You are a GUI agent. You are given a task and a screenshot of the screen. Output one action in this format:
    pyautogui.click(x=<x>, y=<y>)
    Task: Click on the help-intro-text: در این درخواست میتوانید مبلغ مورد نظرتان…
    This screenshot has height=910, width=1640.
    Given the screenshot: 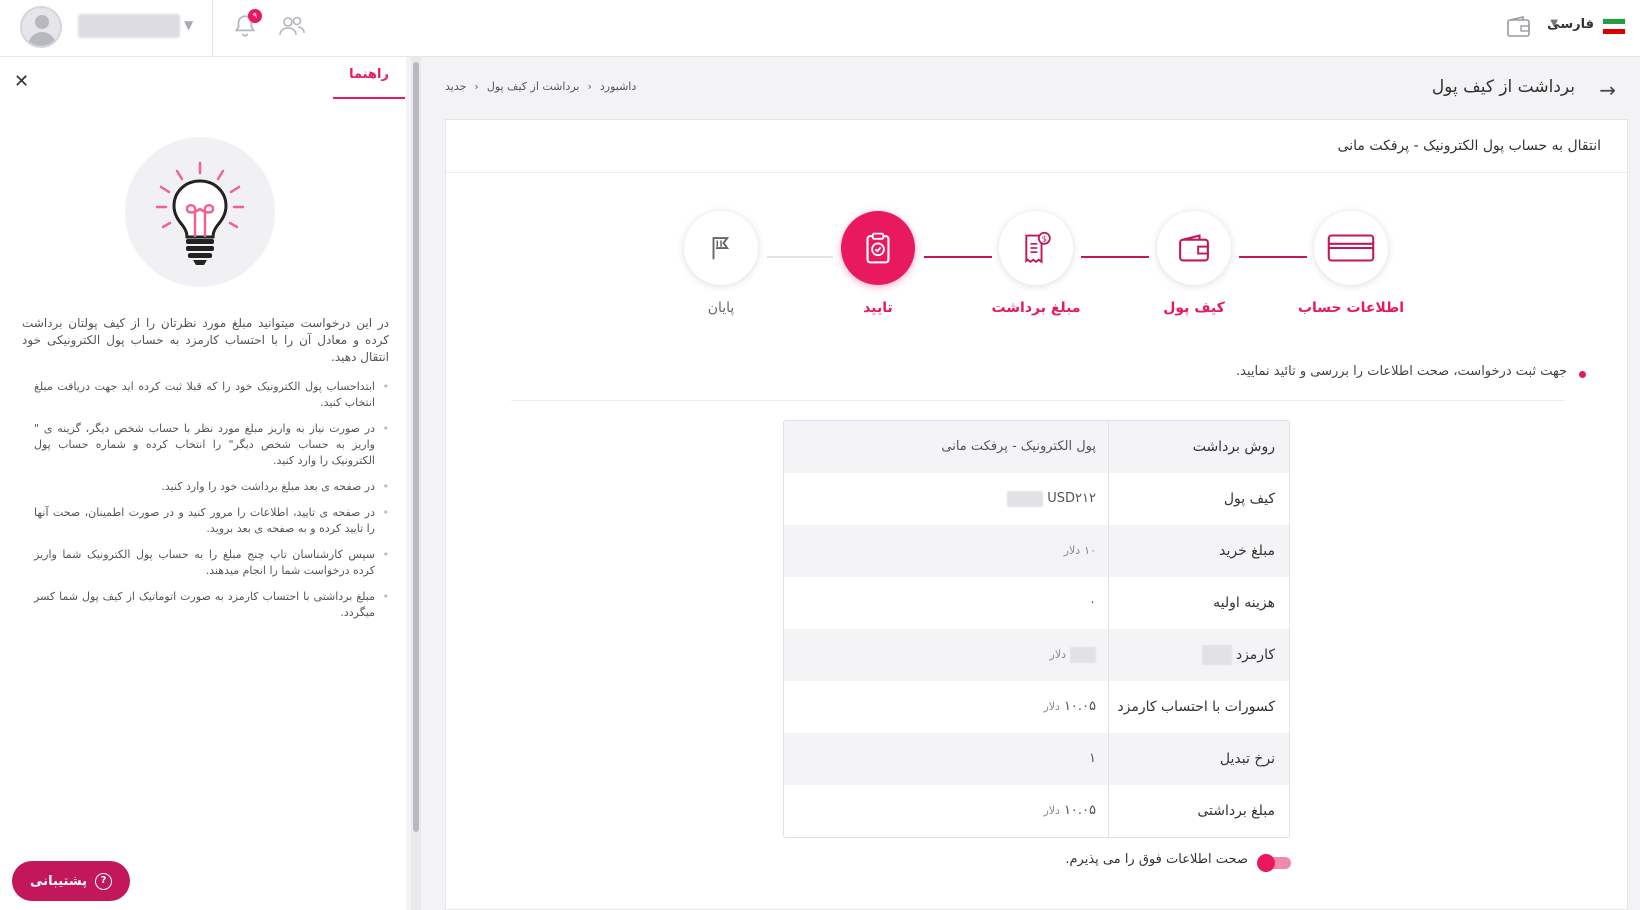 What is the action you would take?
    pyautogui.click(x=205, y=340)
    